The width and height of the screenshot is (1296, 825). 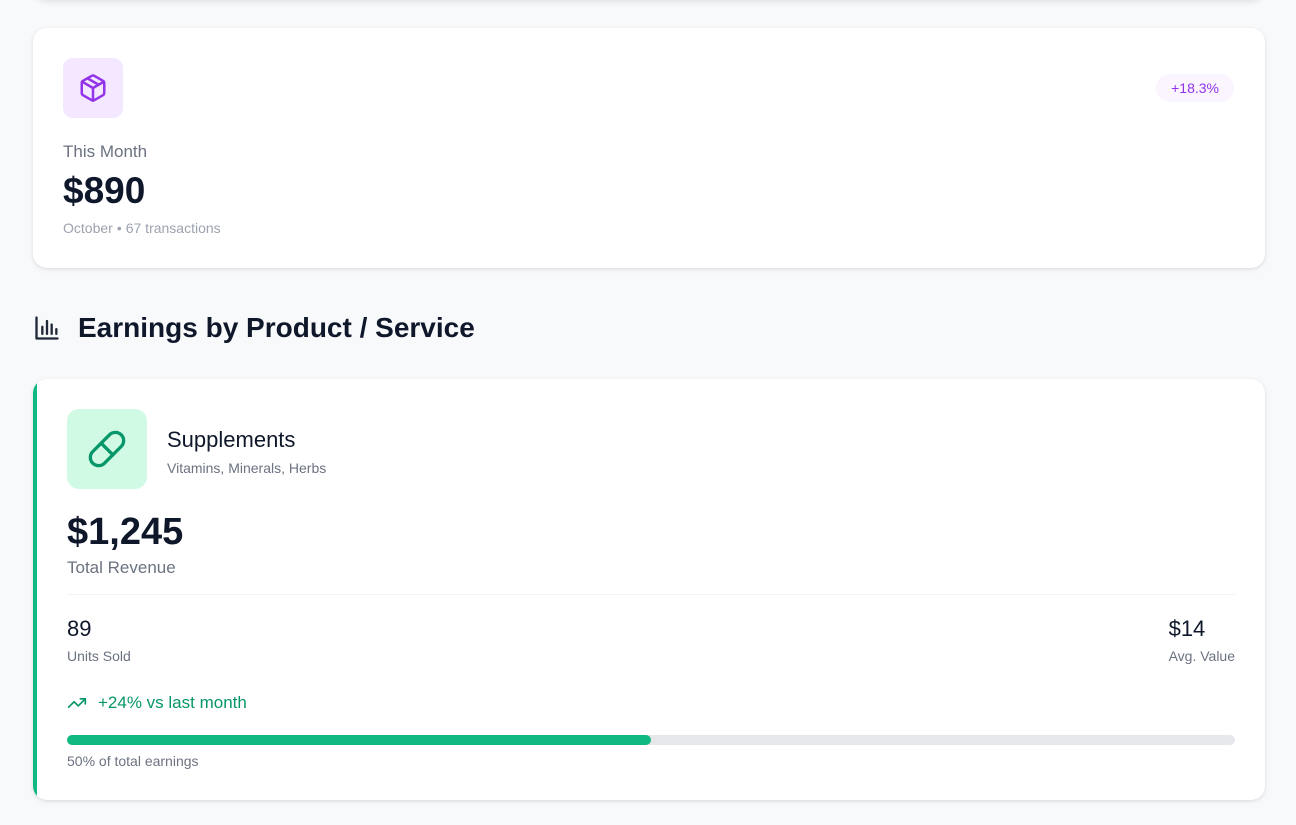 What do you see at coordinates (104, 190) in the screenshot?
I see `month-amount: $890` at bounding box center [104, 190].